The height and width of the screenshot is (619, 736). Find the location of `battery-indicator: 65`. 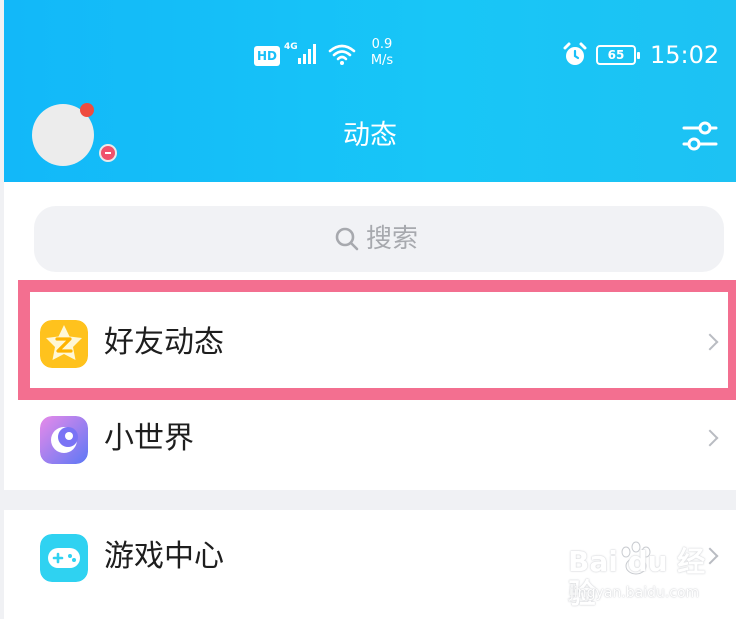

battery-indicator: 65 is located at coordinates (618, 55).